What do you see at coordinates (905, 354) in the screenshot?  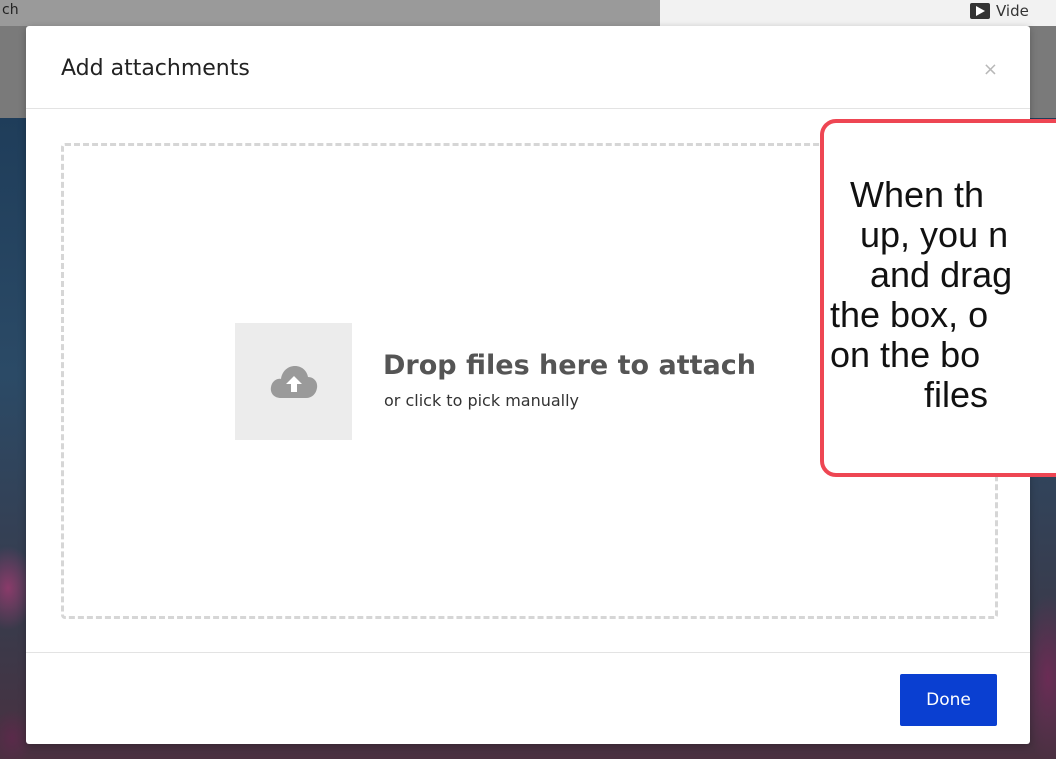 I see `callout-line: on the bo` at bounding box center [905, 354].